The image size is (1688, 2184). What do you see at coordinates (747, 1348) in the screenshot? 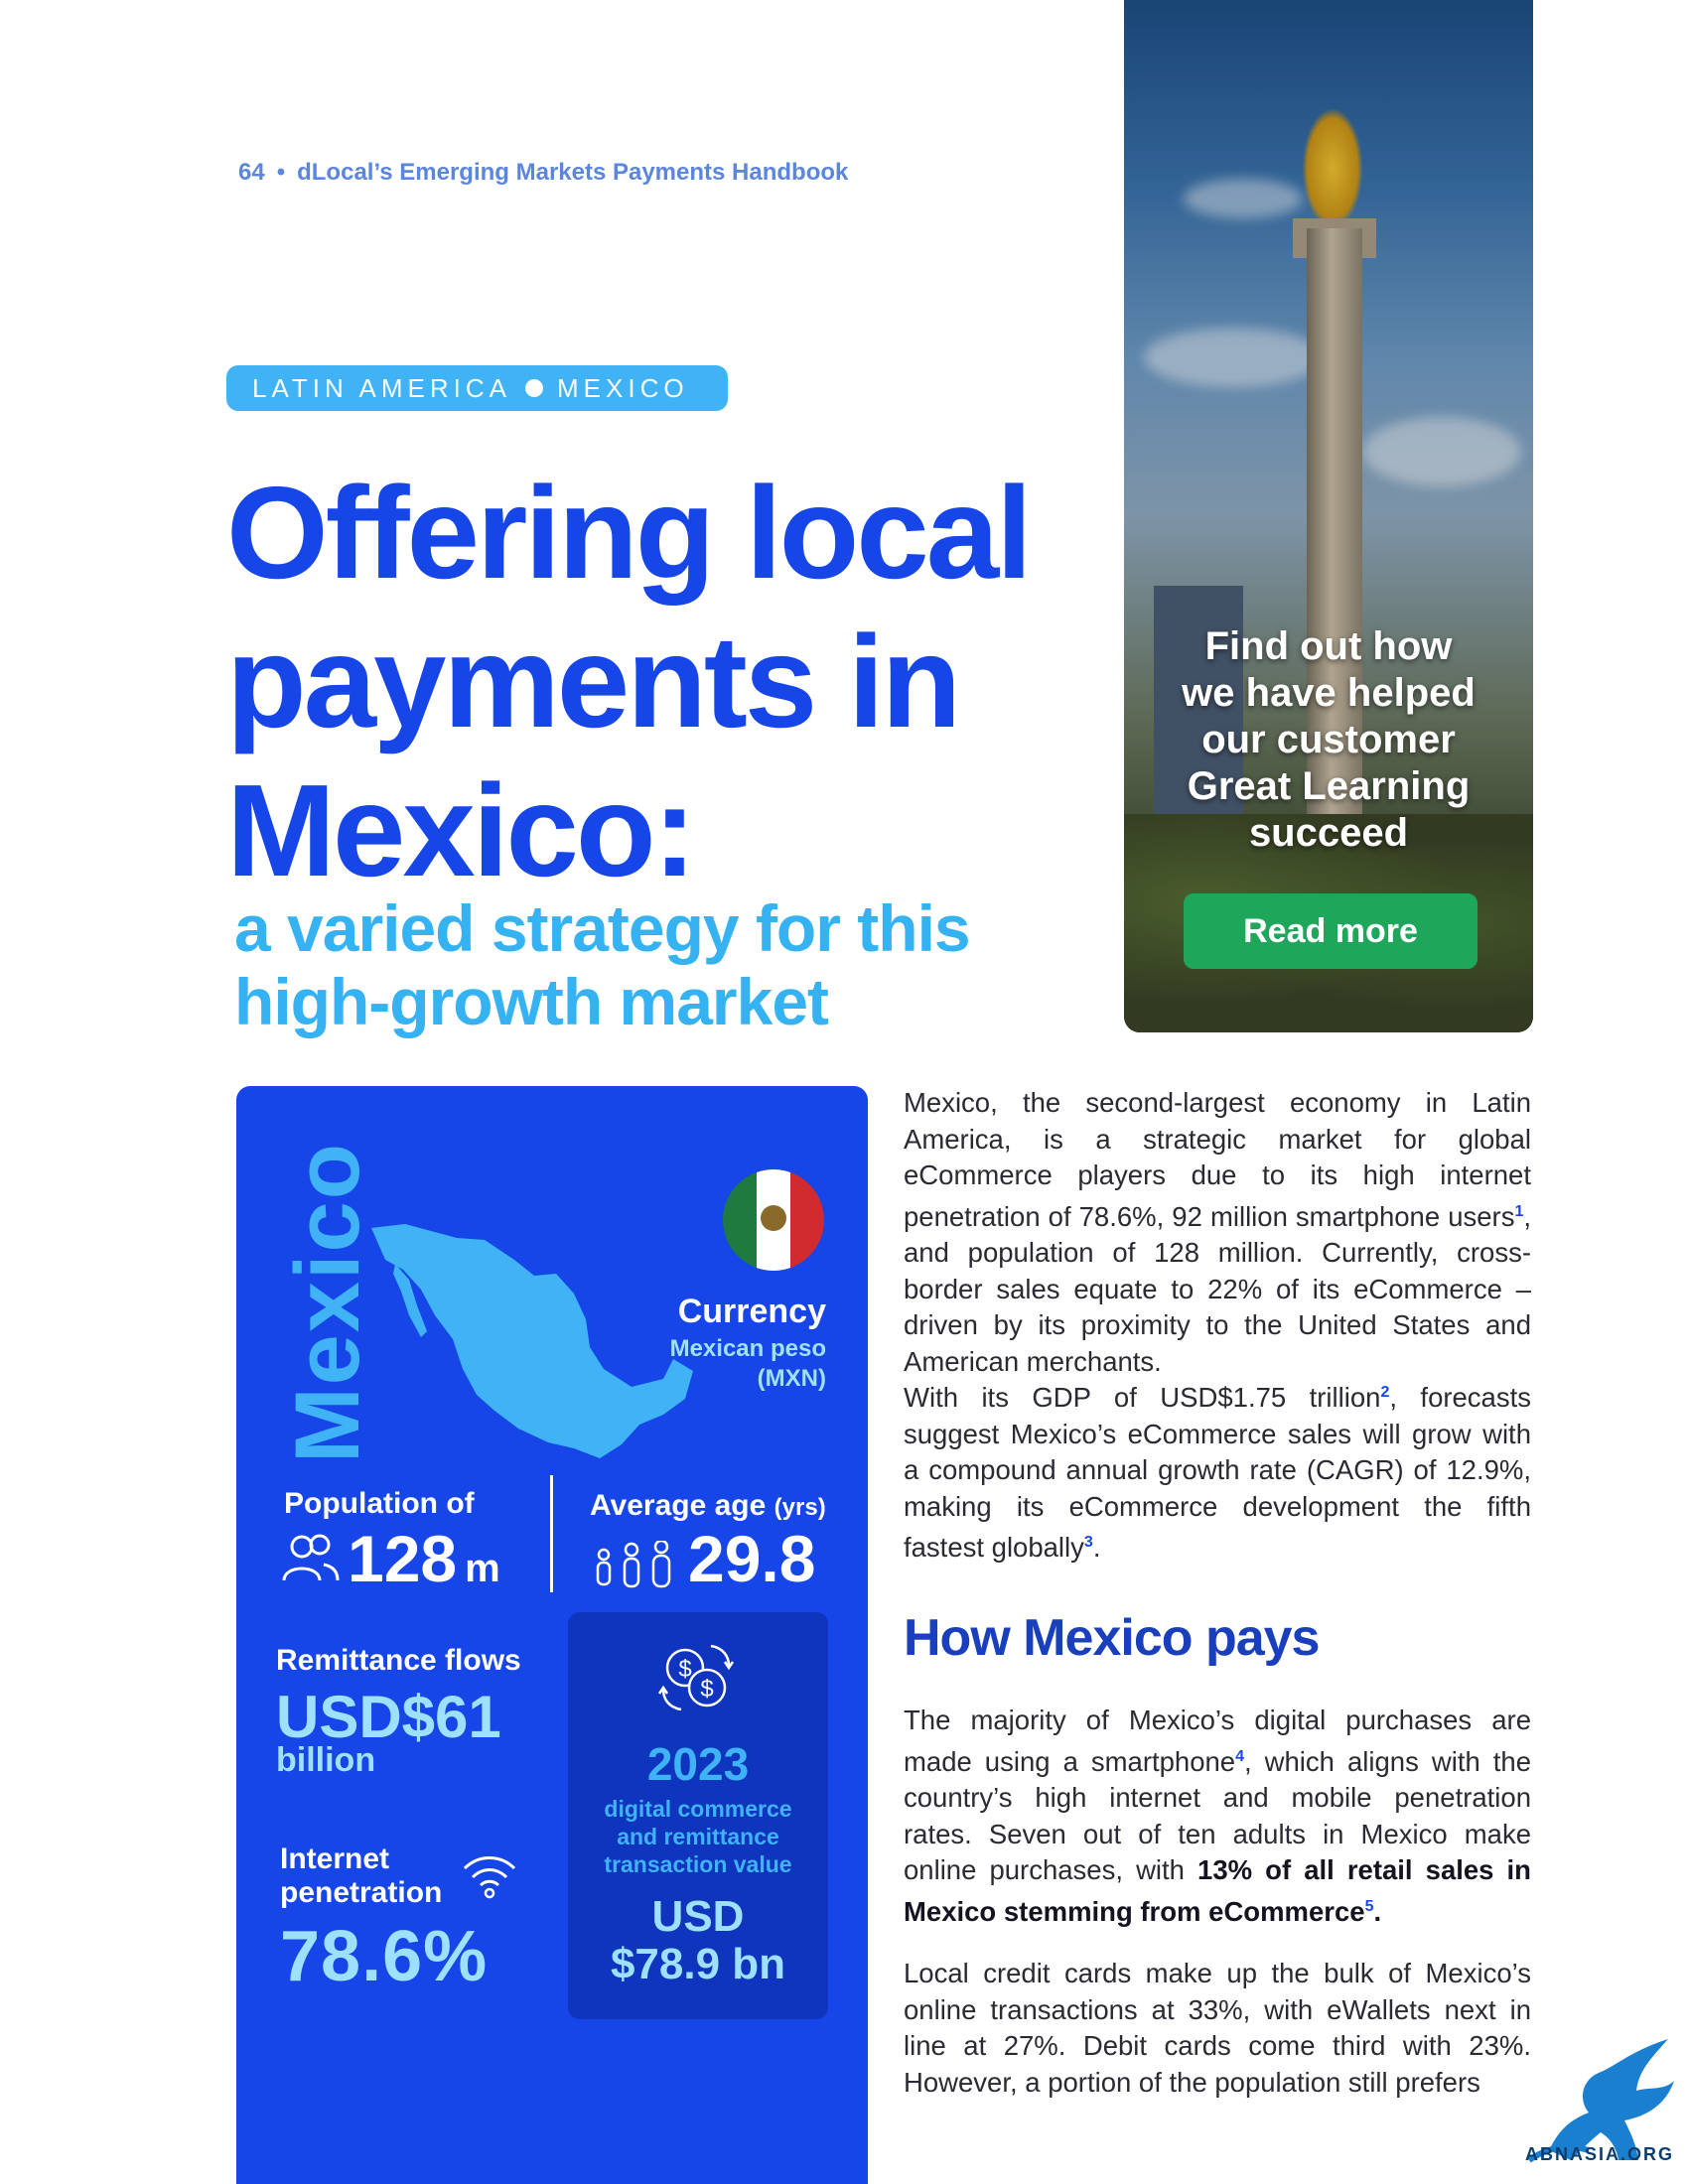
I see `currency-value-line: Mexican peso` at bounding box center [747, 1348].